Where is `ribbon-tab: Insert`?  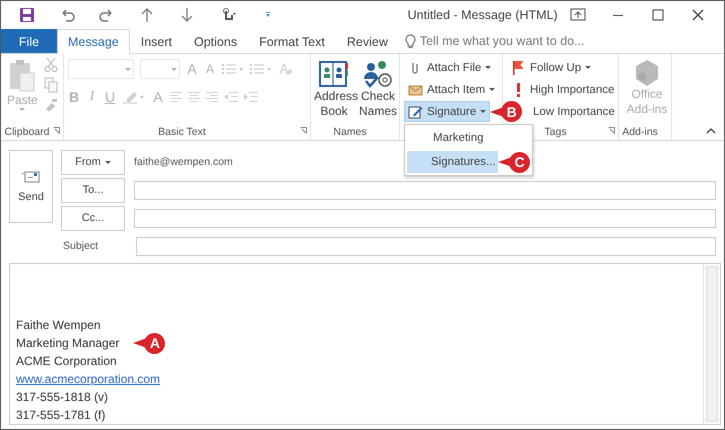 ribbon-tab: Insert is located at coordinates (156, 41).